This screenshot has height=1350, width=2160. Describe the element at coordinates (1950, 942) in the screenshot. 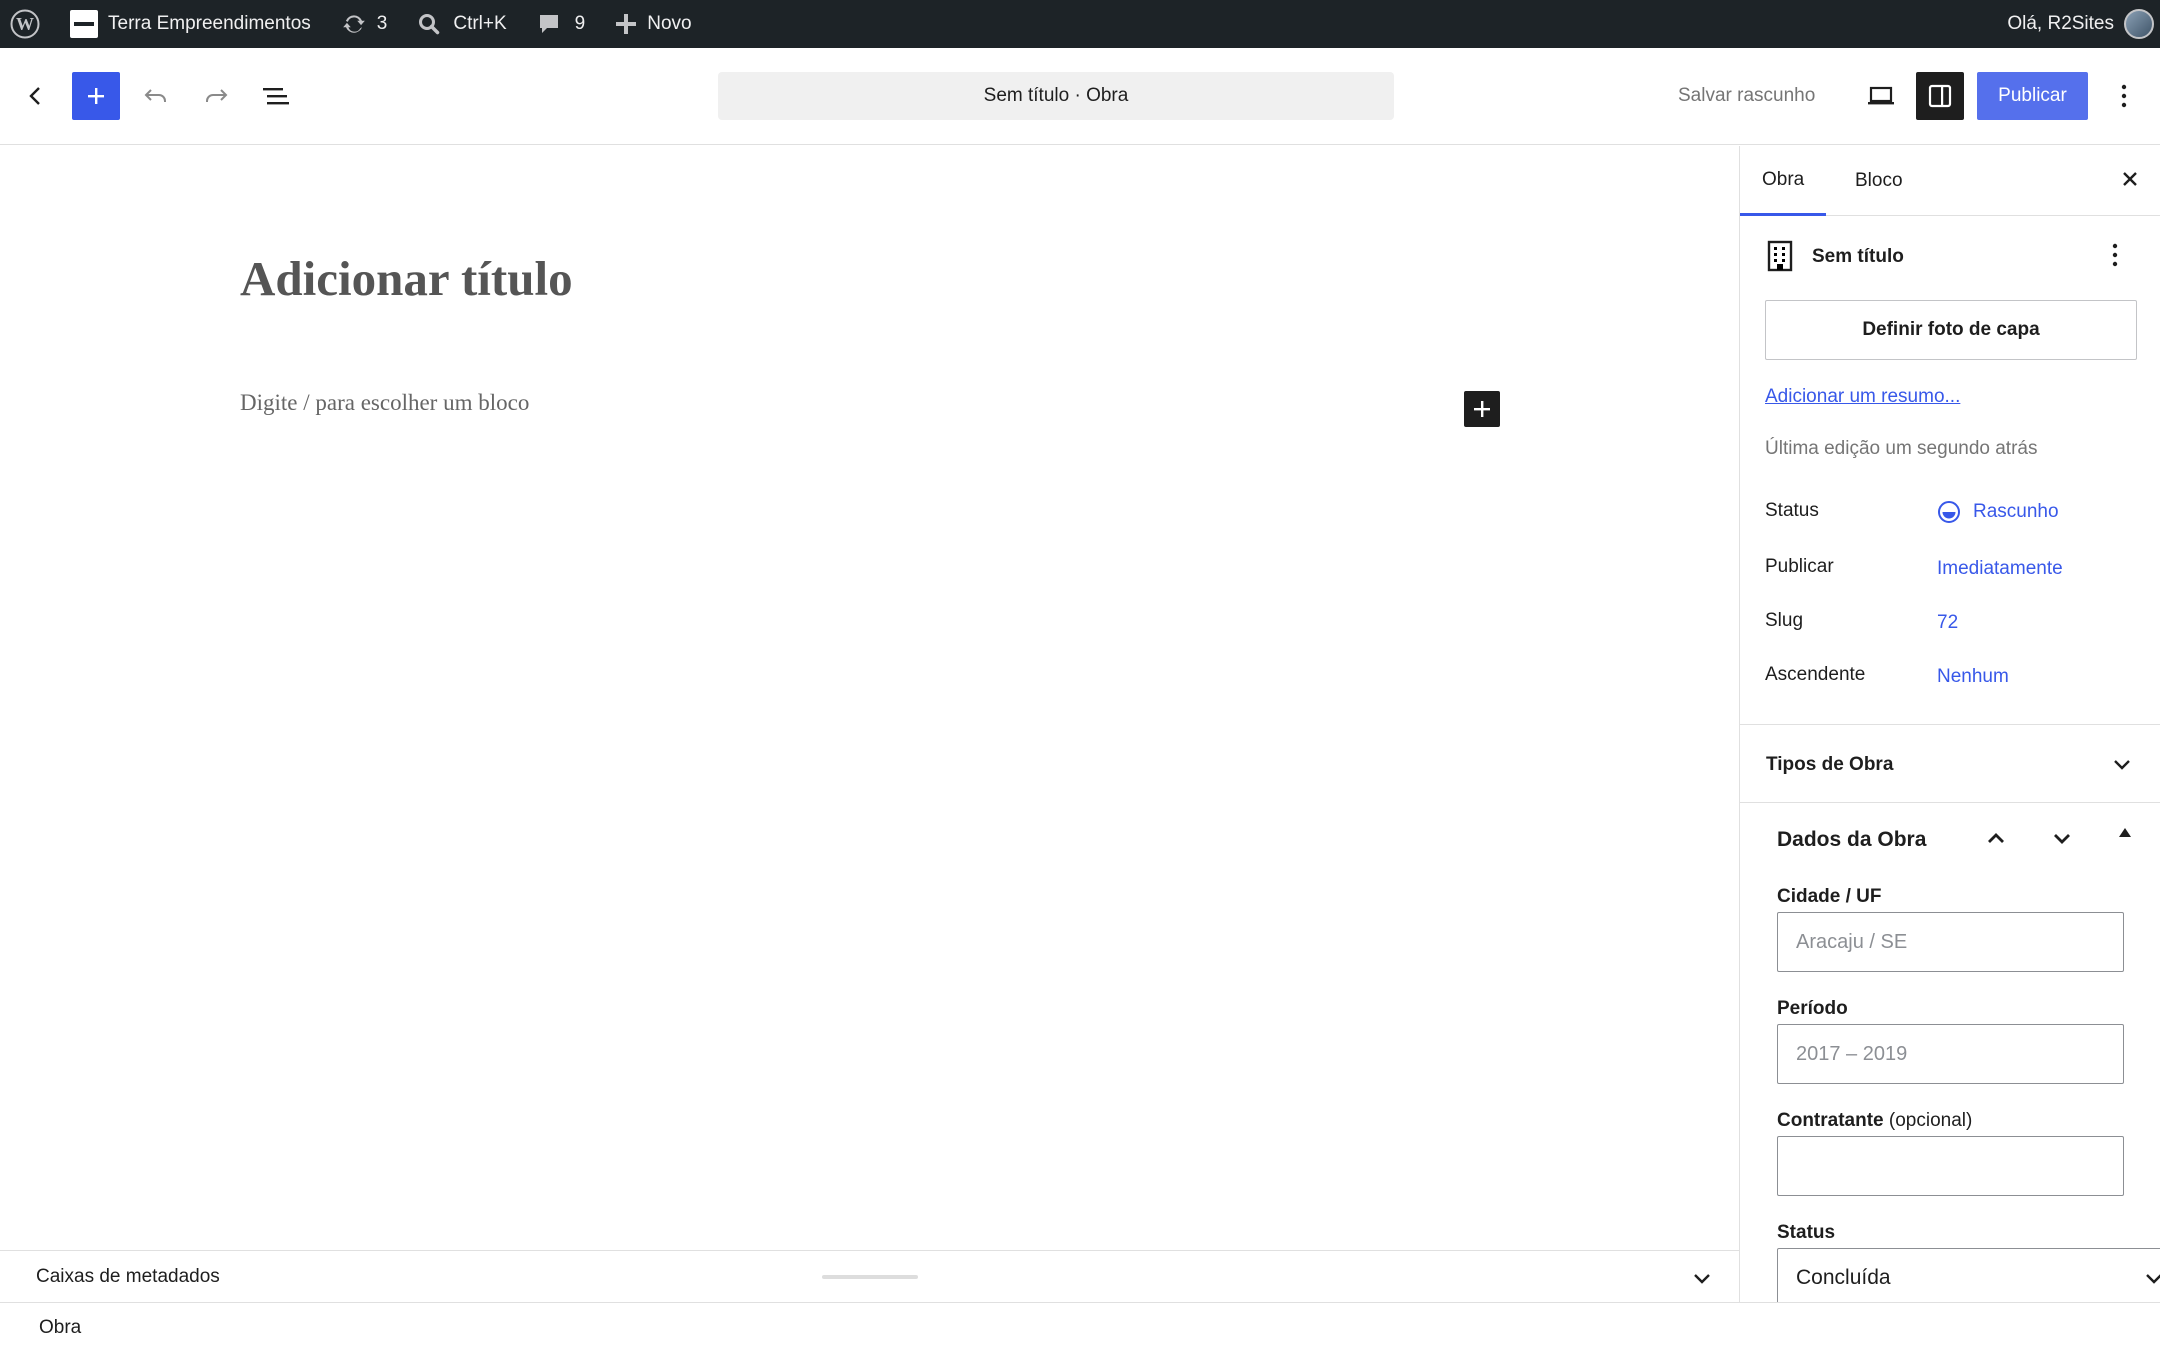

I see `cidade-input` at that location.